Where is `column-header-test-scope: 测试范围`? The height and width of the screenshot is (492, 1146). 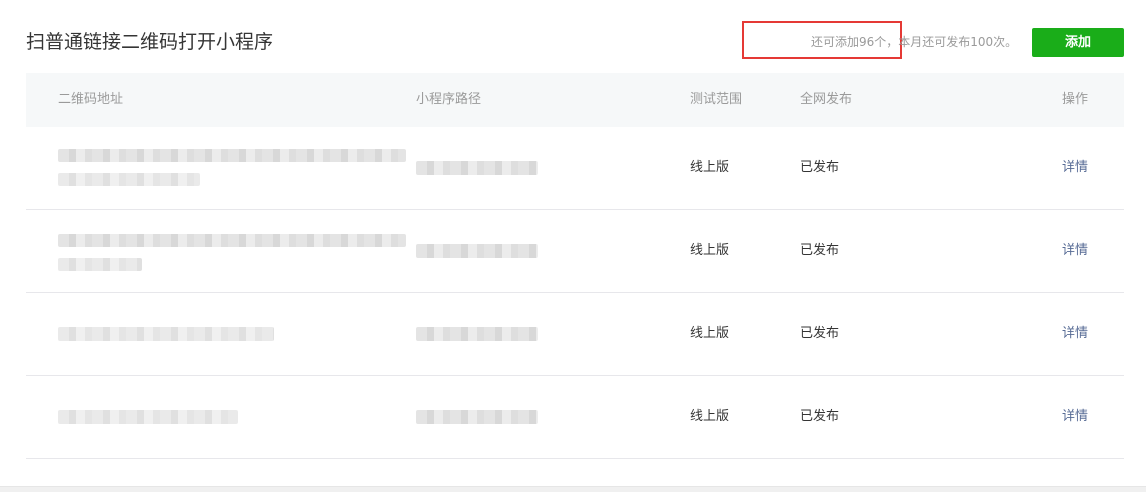 column-header-test-scope: 测试范围 is located at coordinates (716, 99).